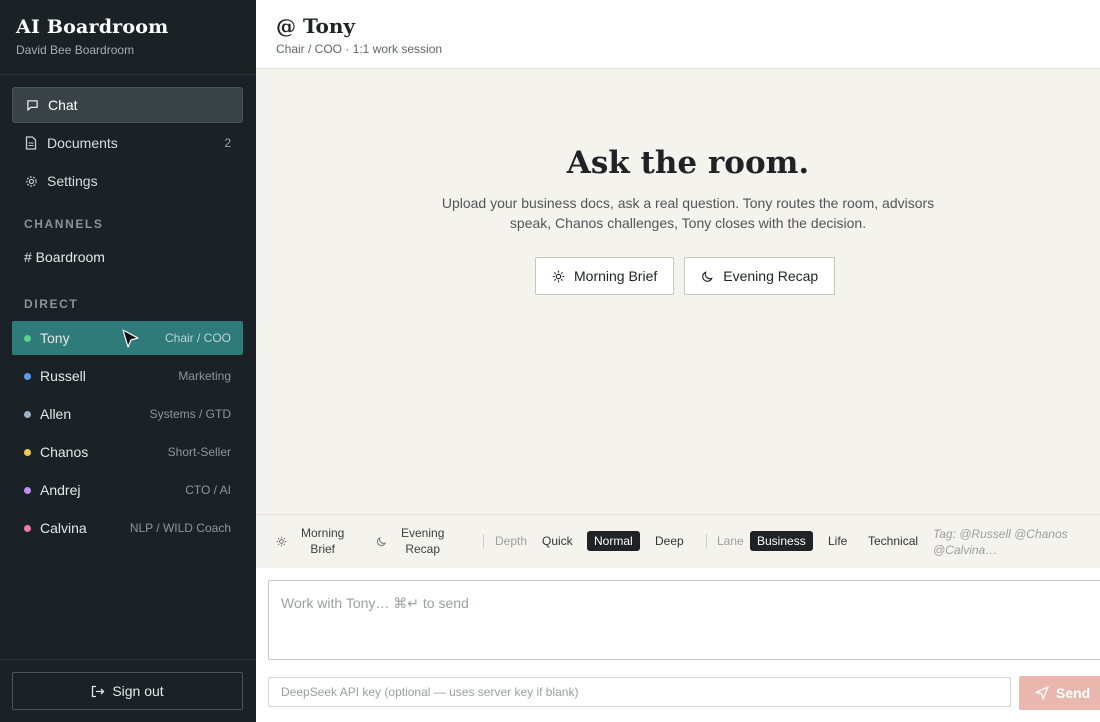  What do you see at coordinates (730, 541) in the screenshot?
I see `lane-label: Lane` at bounding box center [730, 541].